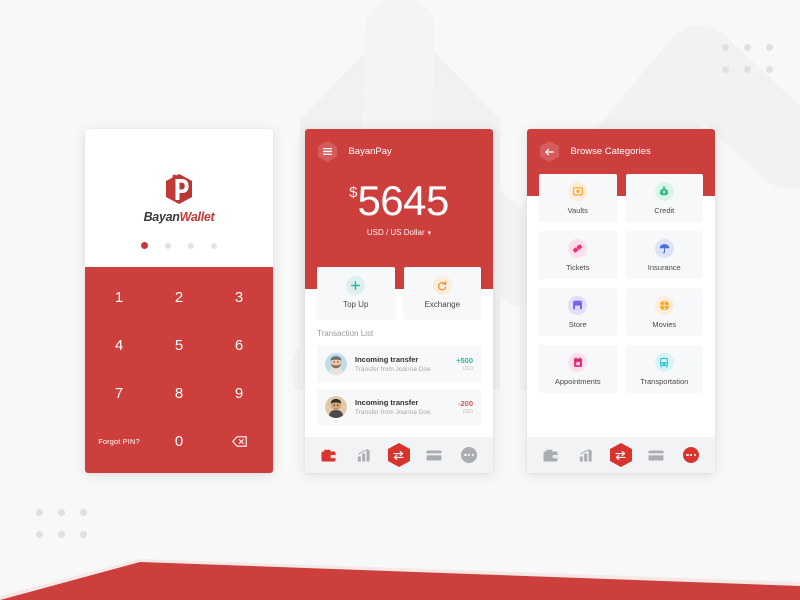  What do you see at coordinates (578, 191) in the screenshot?
I see `safe-icon` at bounding box center [578, 191].